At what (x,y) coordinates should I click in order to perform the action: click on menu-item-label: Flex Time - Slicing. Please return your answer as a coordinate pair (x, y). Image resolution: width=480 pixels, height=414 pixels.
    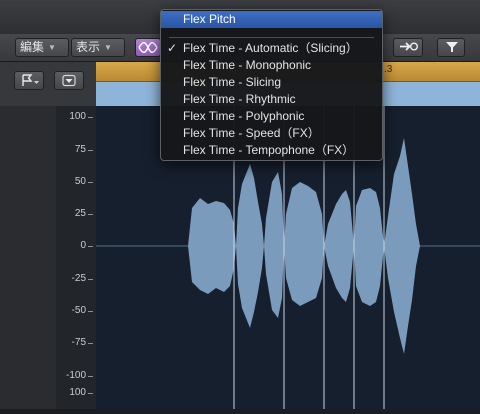
    Looking at the image, I should click on (232, 82).